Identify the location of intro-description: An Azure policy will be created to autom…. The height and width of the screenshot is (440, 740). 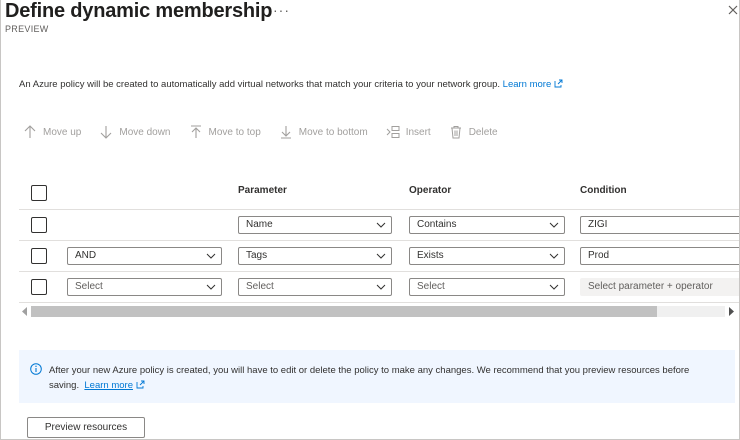
(260, 84).